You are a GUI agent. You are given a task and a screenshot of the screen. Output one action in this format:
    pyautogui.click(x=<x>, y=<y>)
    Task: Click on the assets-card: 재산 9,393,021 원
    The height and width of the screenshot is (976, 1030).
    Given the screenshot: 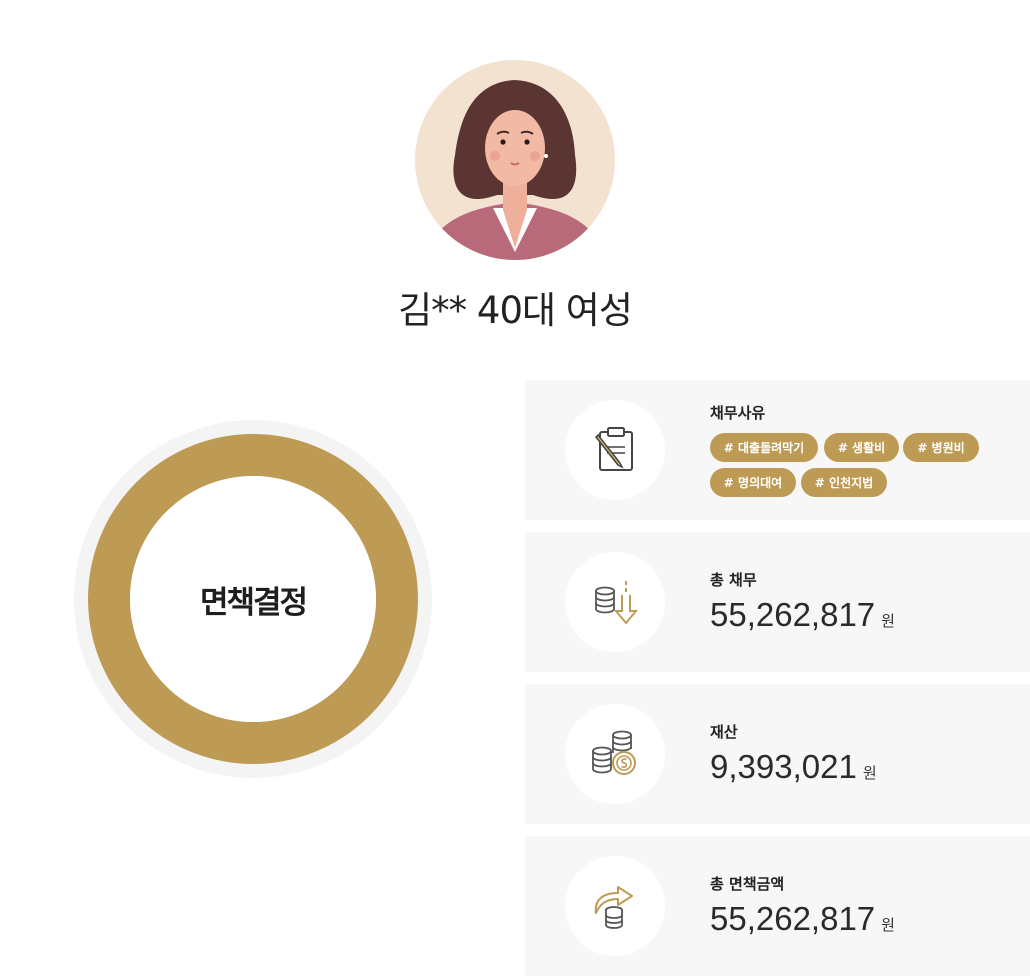 What is the action you would take?
    pyautogui.click(x=777, y=754)
    